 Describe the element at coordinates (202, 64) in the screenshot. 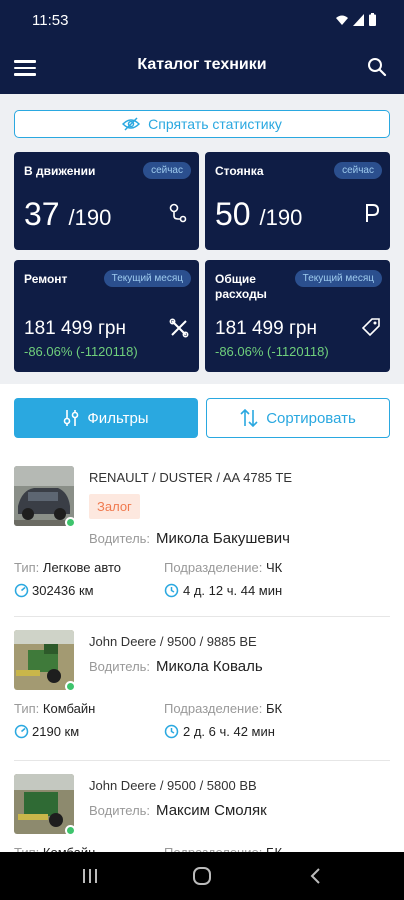

I see `page-title: Каталог техники` at that location.